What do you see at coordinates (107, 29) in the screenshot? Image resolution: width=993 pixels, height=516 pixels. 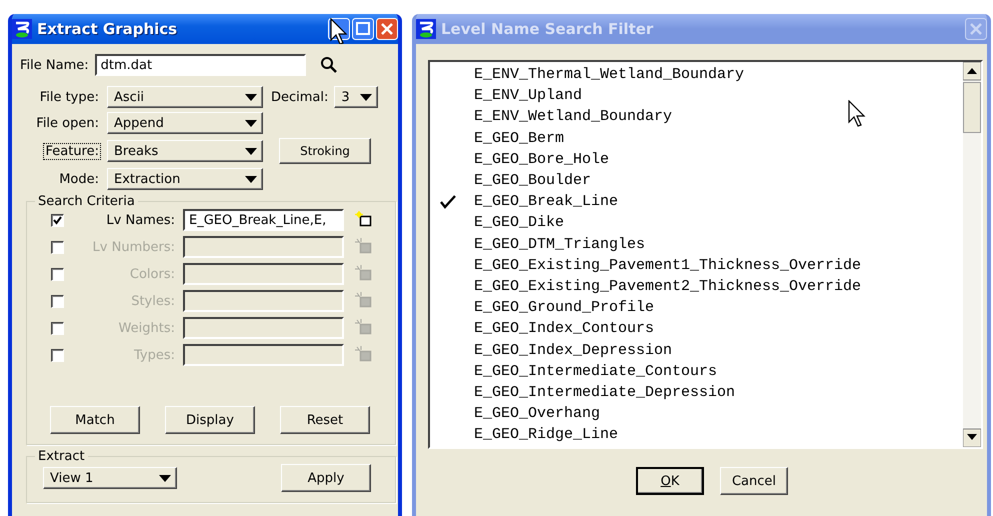 I see `window-title: Extract Graphics` at bounding box center [107, 29].